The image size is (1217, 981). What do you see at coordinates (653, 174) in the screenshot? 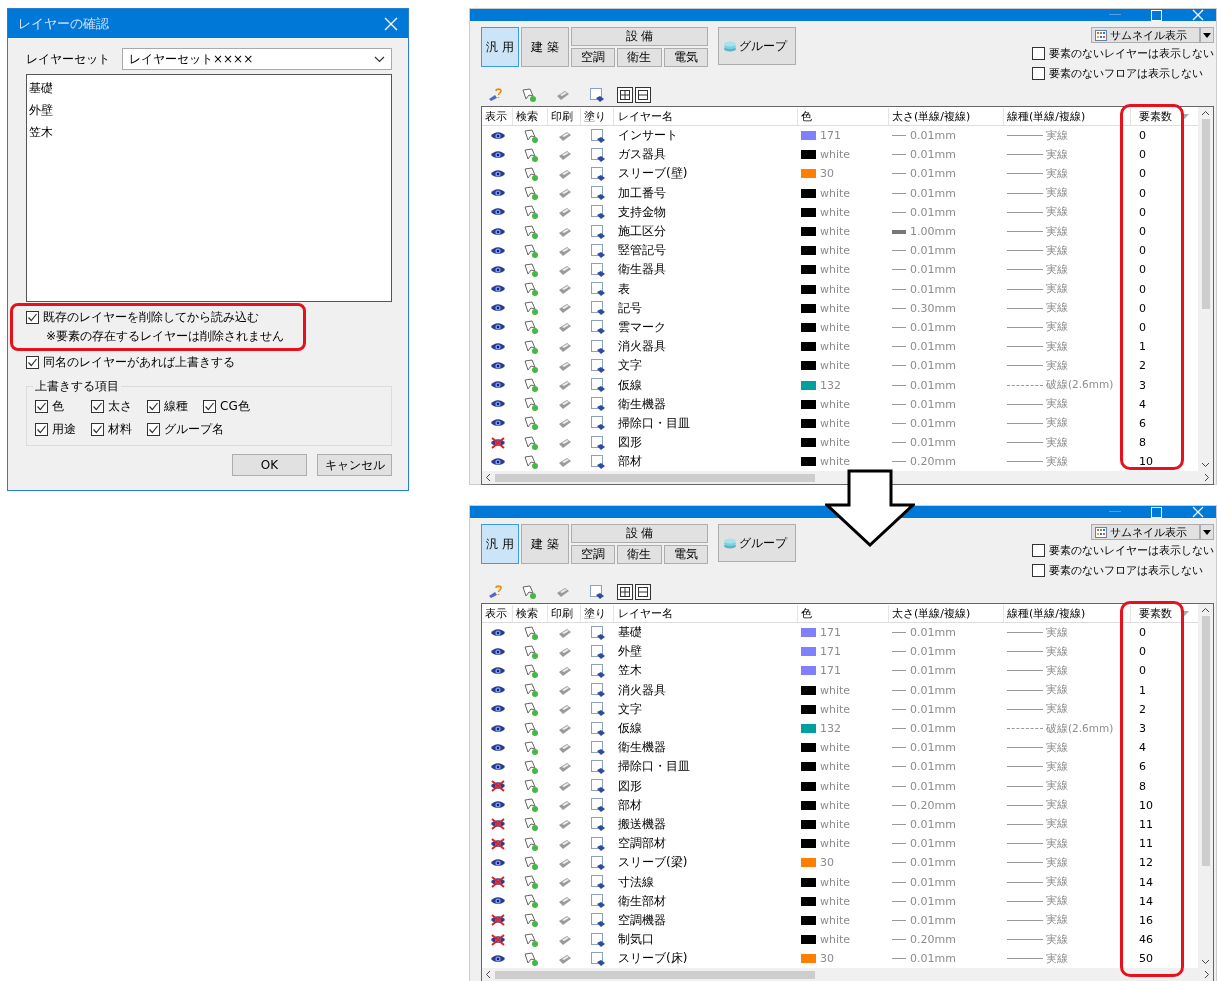
I see `layer-name: スリーブ(壁)` at bounding box center [653, 174].